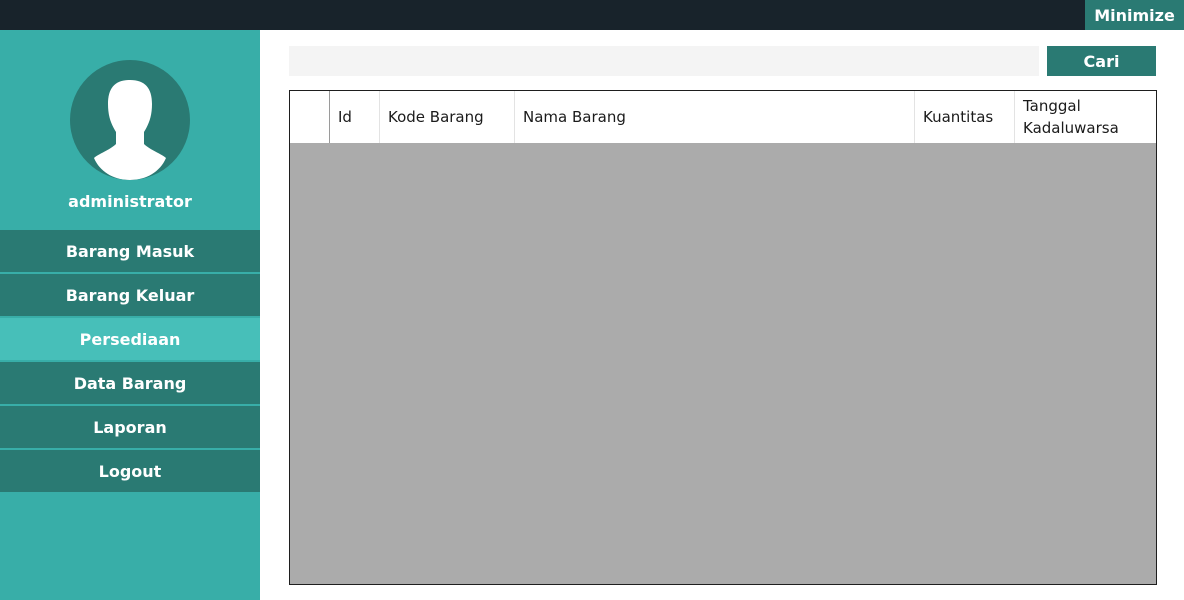 This screenshot has height=600, width=1184. Describe the element at coordinates (1134, 15) in the screenshot. I see `minimize-button: Minimize` at that location.